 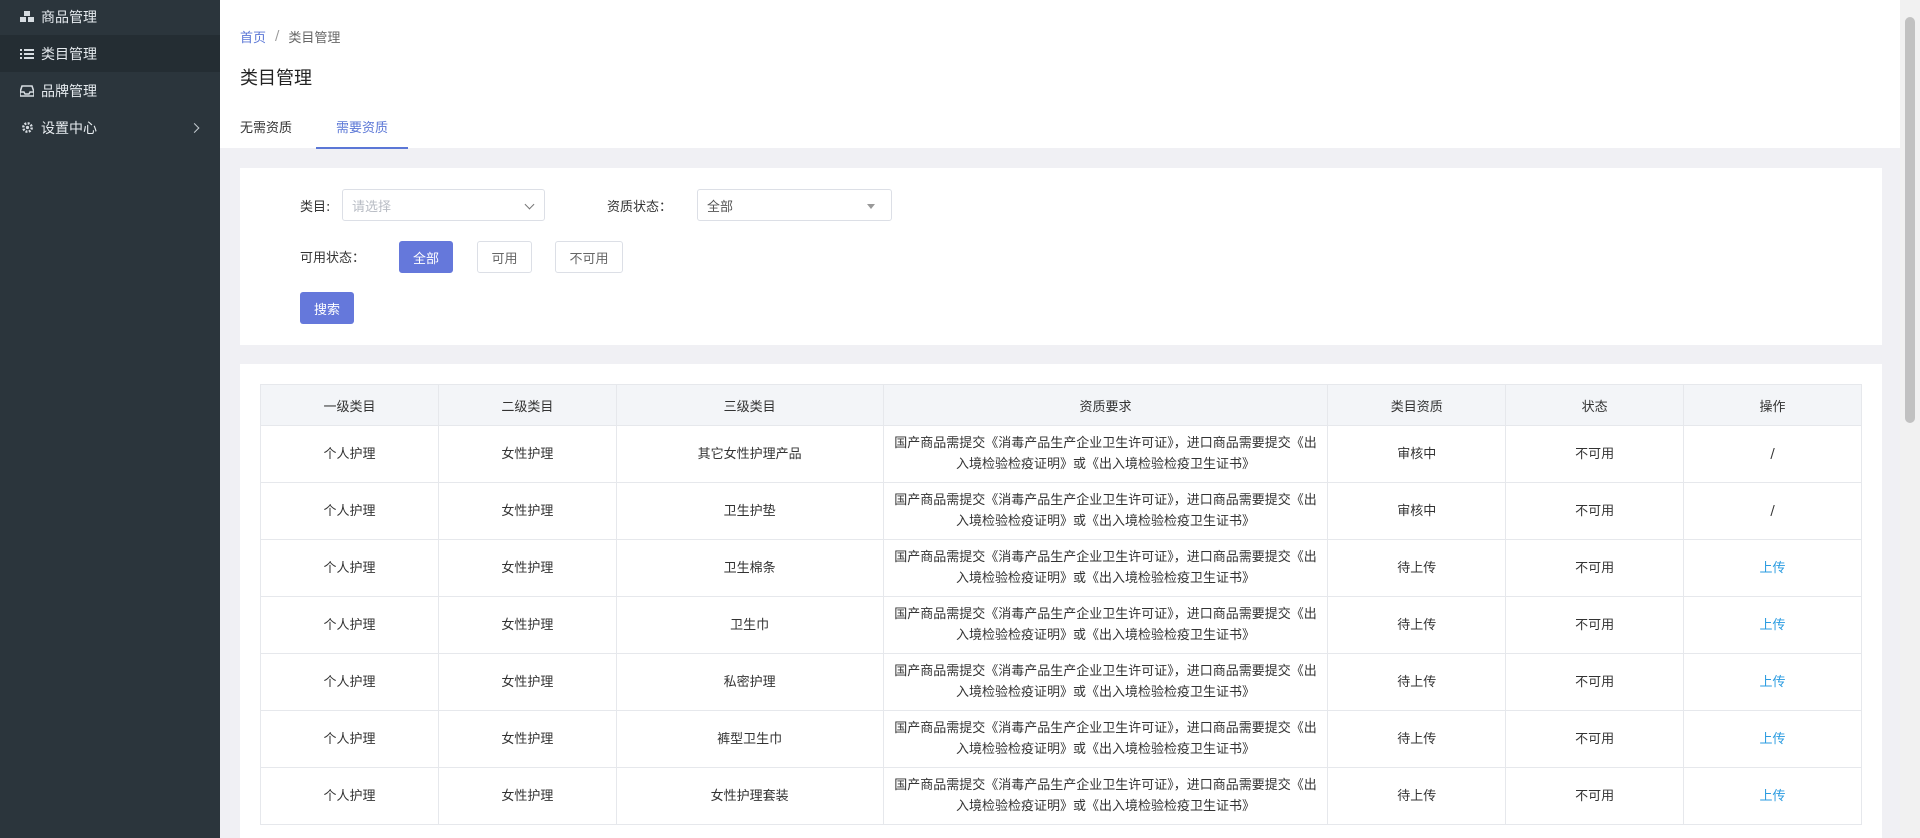 What do you see at coordinates (333, 258) in the screenshot?
I see `avail-status-label: 可用状态：` at bounding box center [333, 258].